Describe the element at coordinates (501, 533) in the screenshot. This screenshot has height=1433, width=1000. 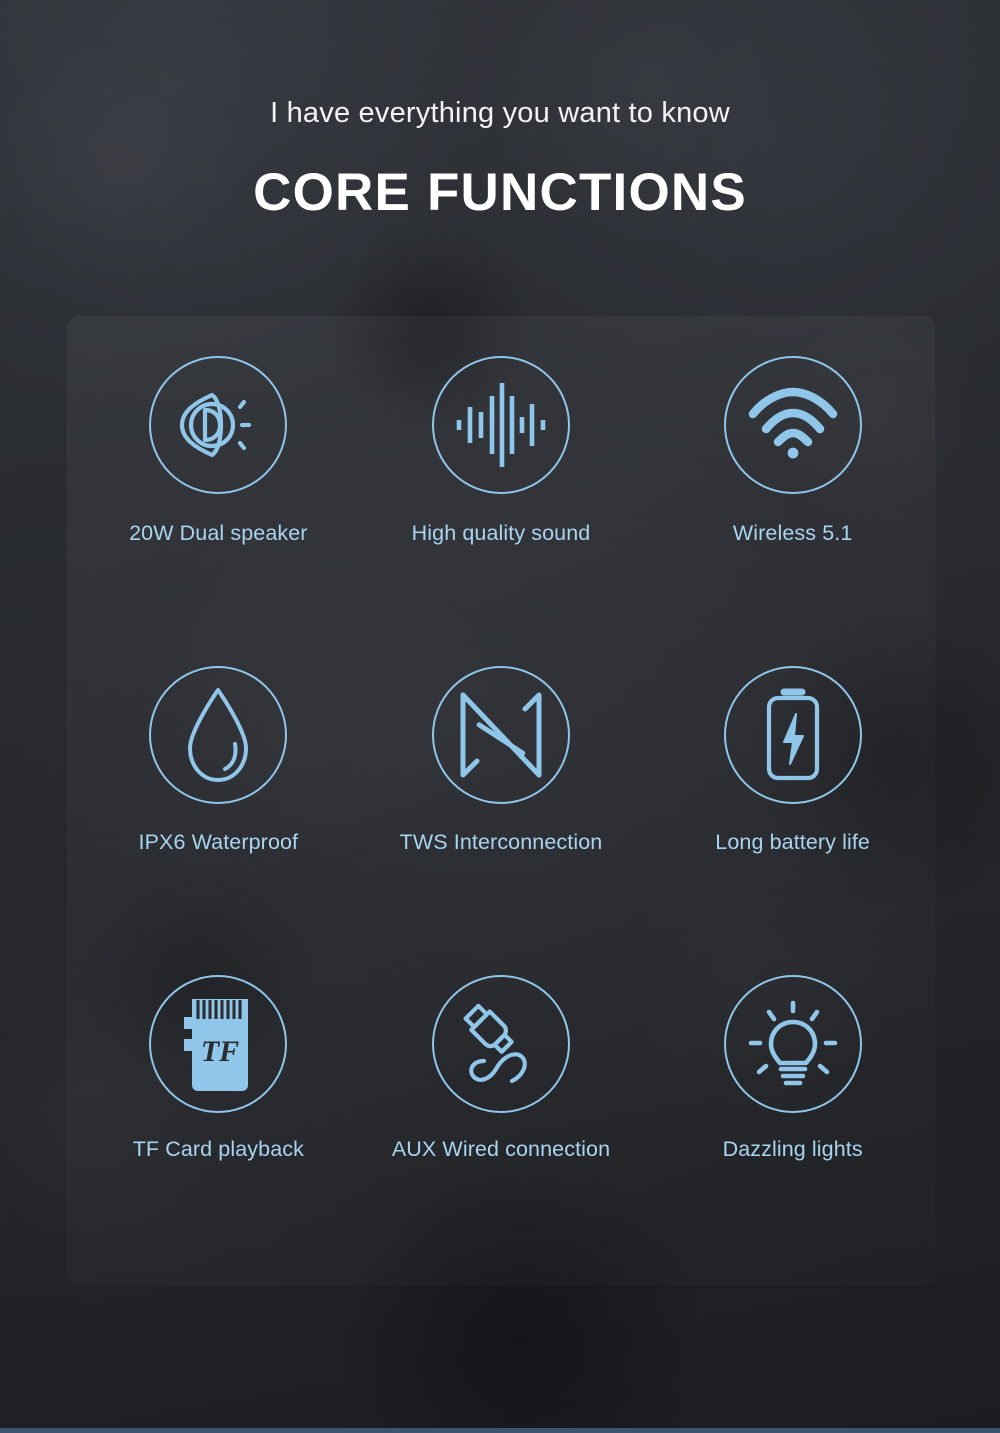
I see `feature-label: High quality sound` at that location.